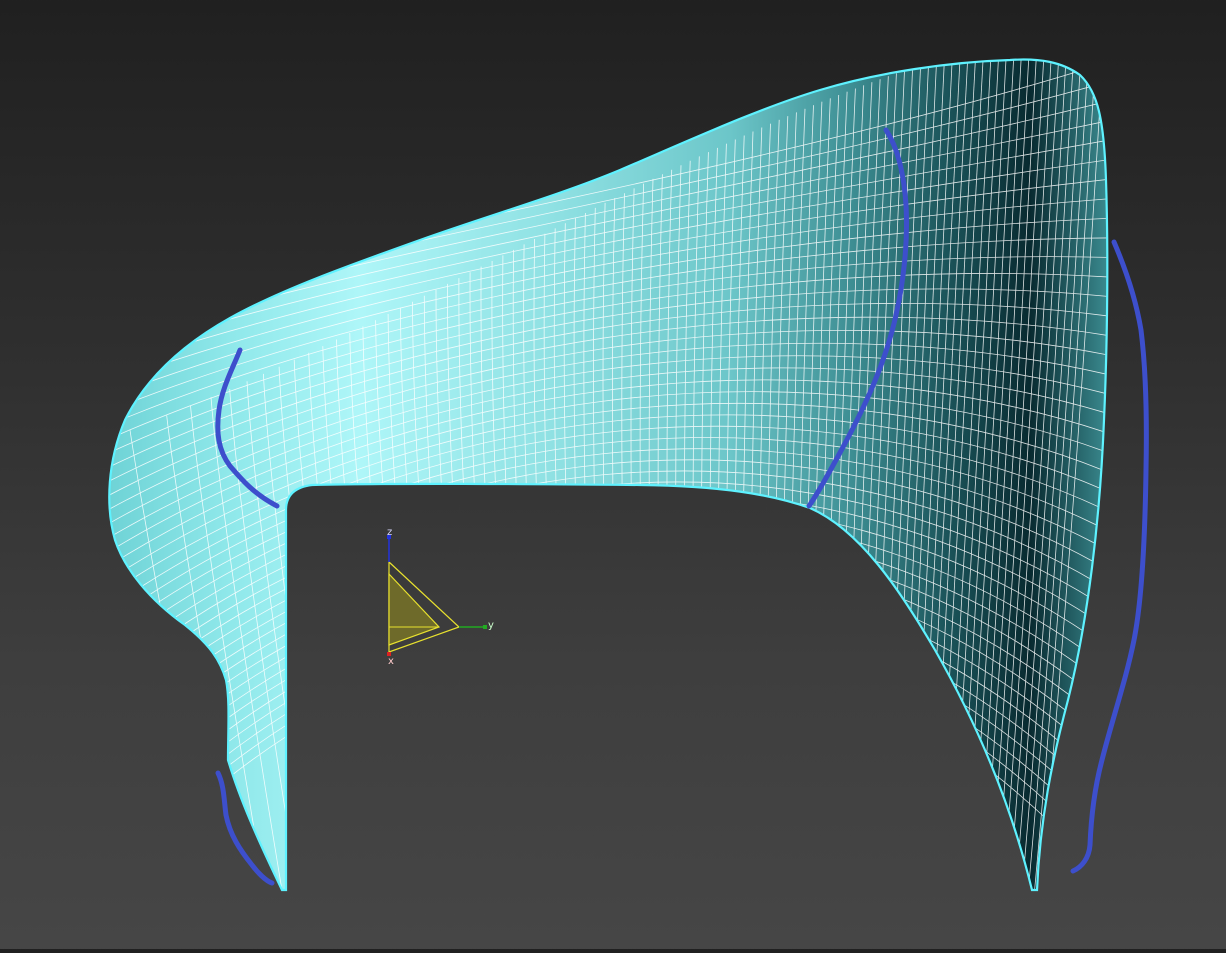 Image resolution: width=1226 pixels, height=953 pixels. Describe the element at coordinates (491, 625) in the screenshot. I see `axis-y-label: y` at that location.